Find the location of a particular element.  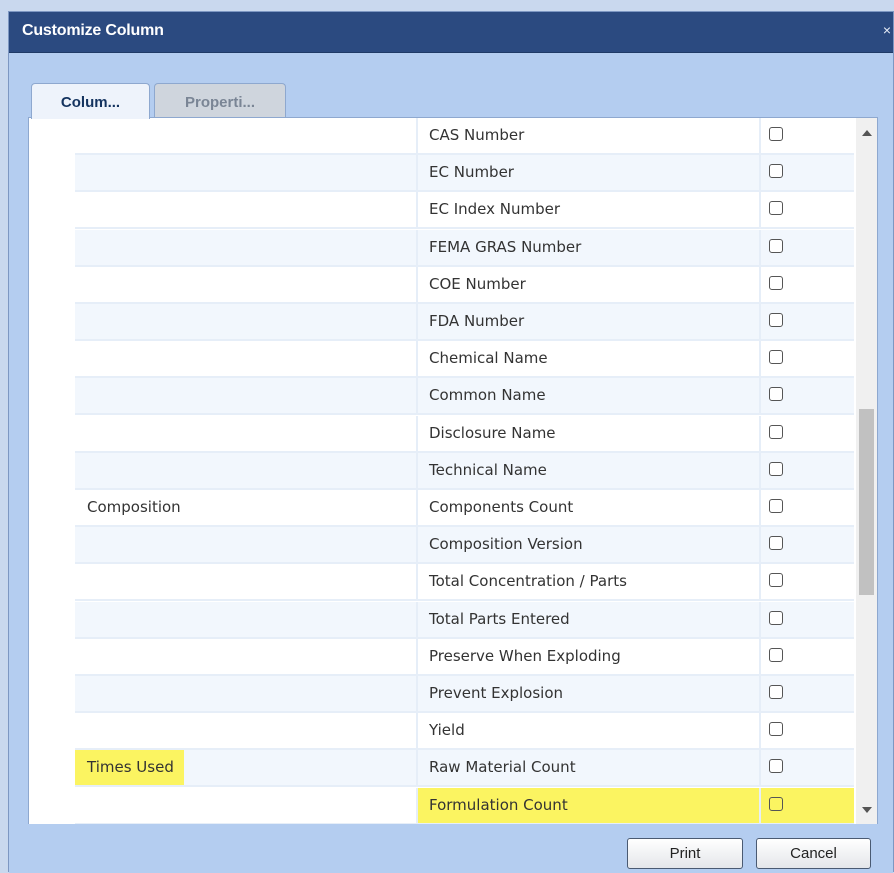

scroll-down-icon is located at coordinates (867, 810).